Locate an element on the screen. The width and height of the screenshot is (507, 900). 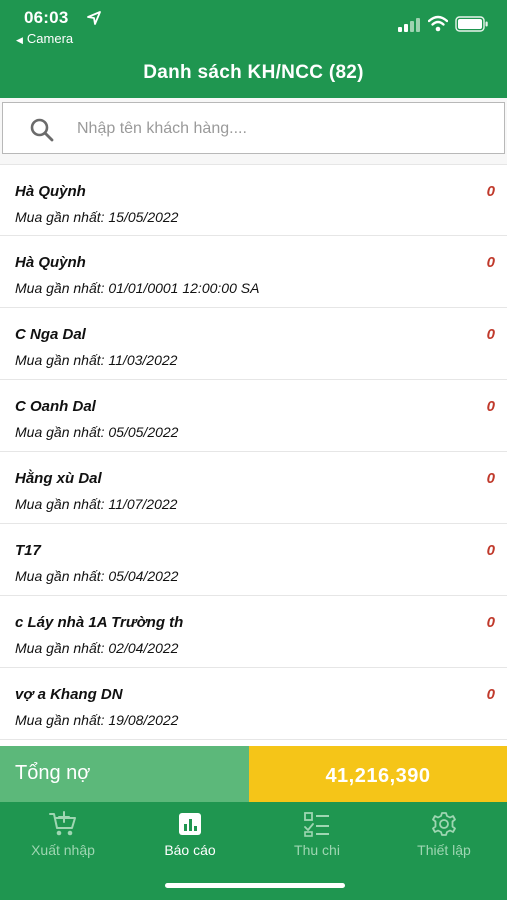
last-purchase-date: Mua gần nhất: 05/04/2022 is located at coordinates (97, 576).